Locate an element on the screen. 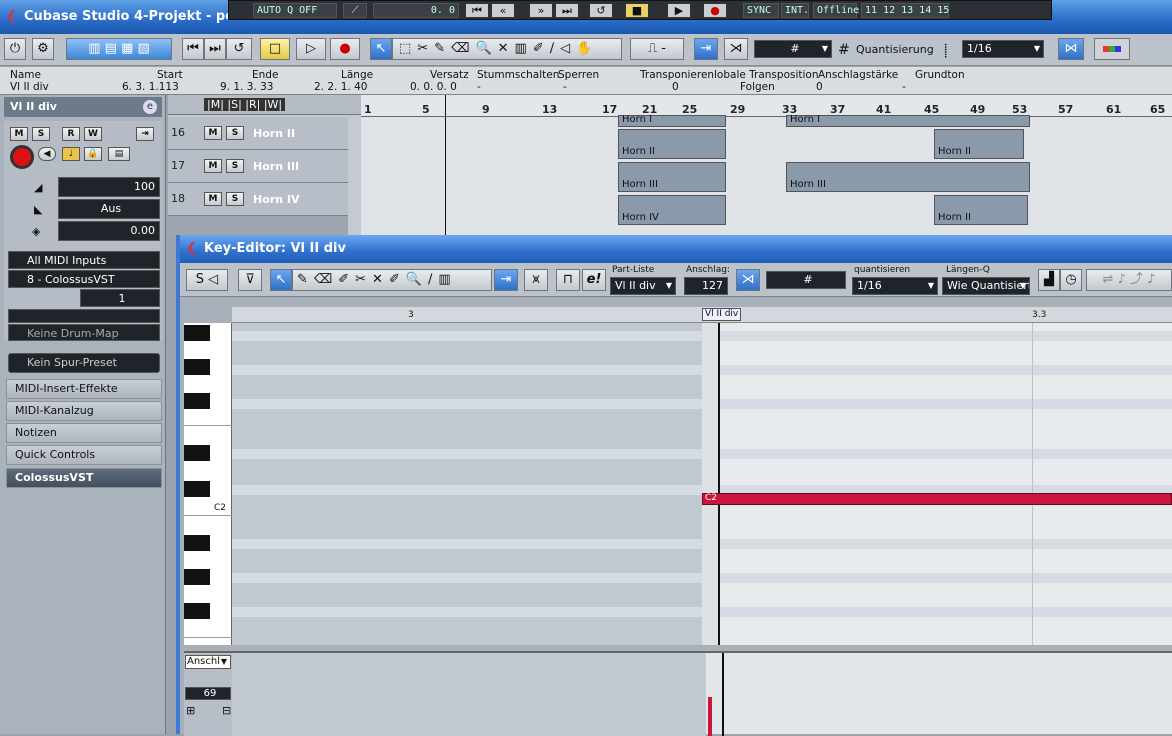 Image resolution: width=1172 pixels, height=736 pixels. iterative-quantize-icon: ⋈ is located at coordinates (1071, 49).